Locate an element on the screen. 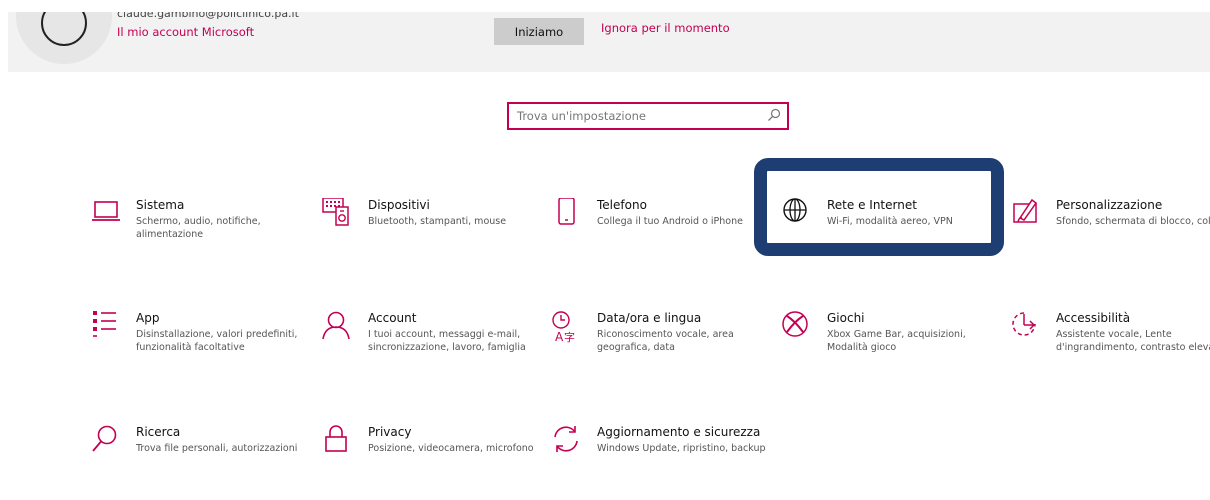 The width and height of the screenshot is (1210, 500). xbox-icon is located at coordinates (798, 328).